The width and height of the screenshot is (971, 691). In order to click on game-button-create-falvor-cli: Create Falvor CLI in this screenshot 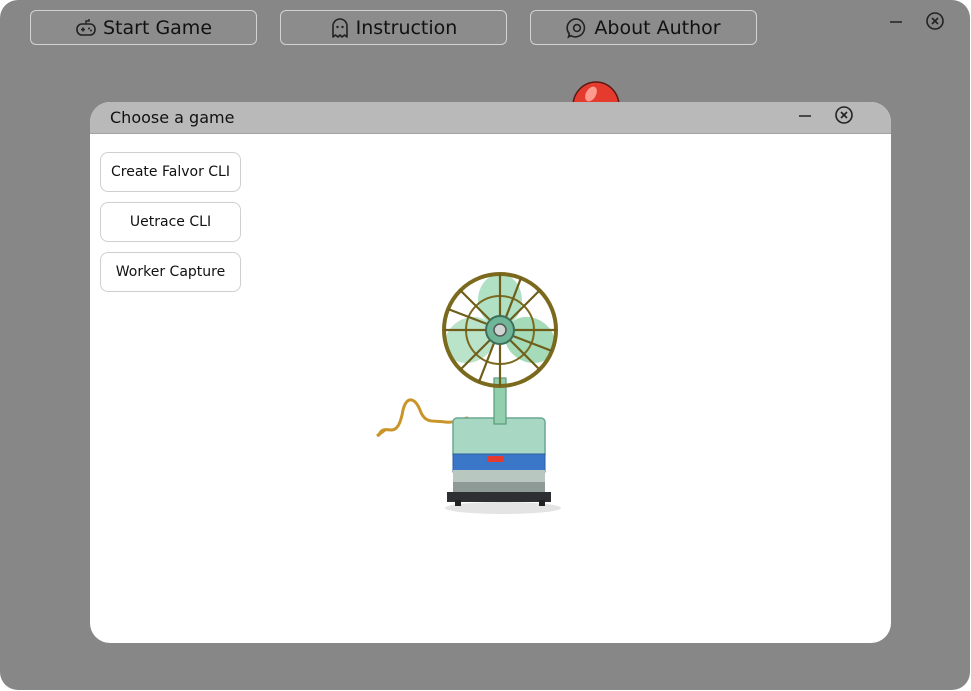, I will do `click(170, 172)`.